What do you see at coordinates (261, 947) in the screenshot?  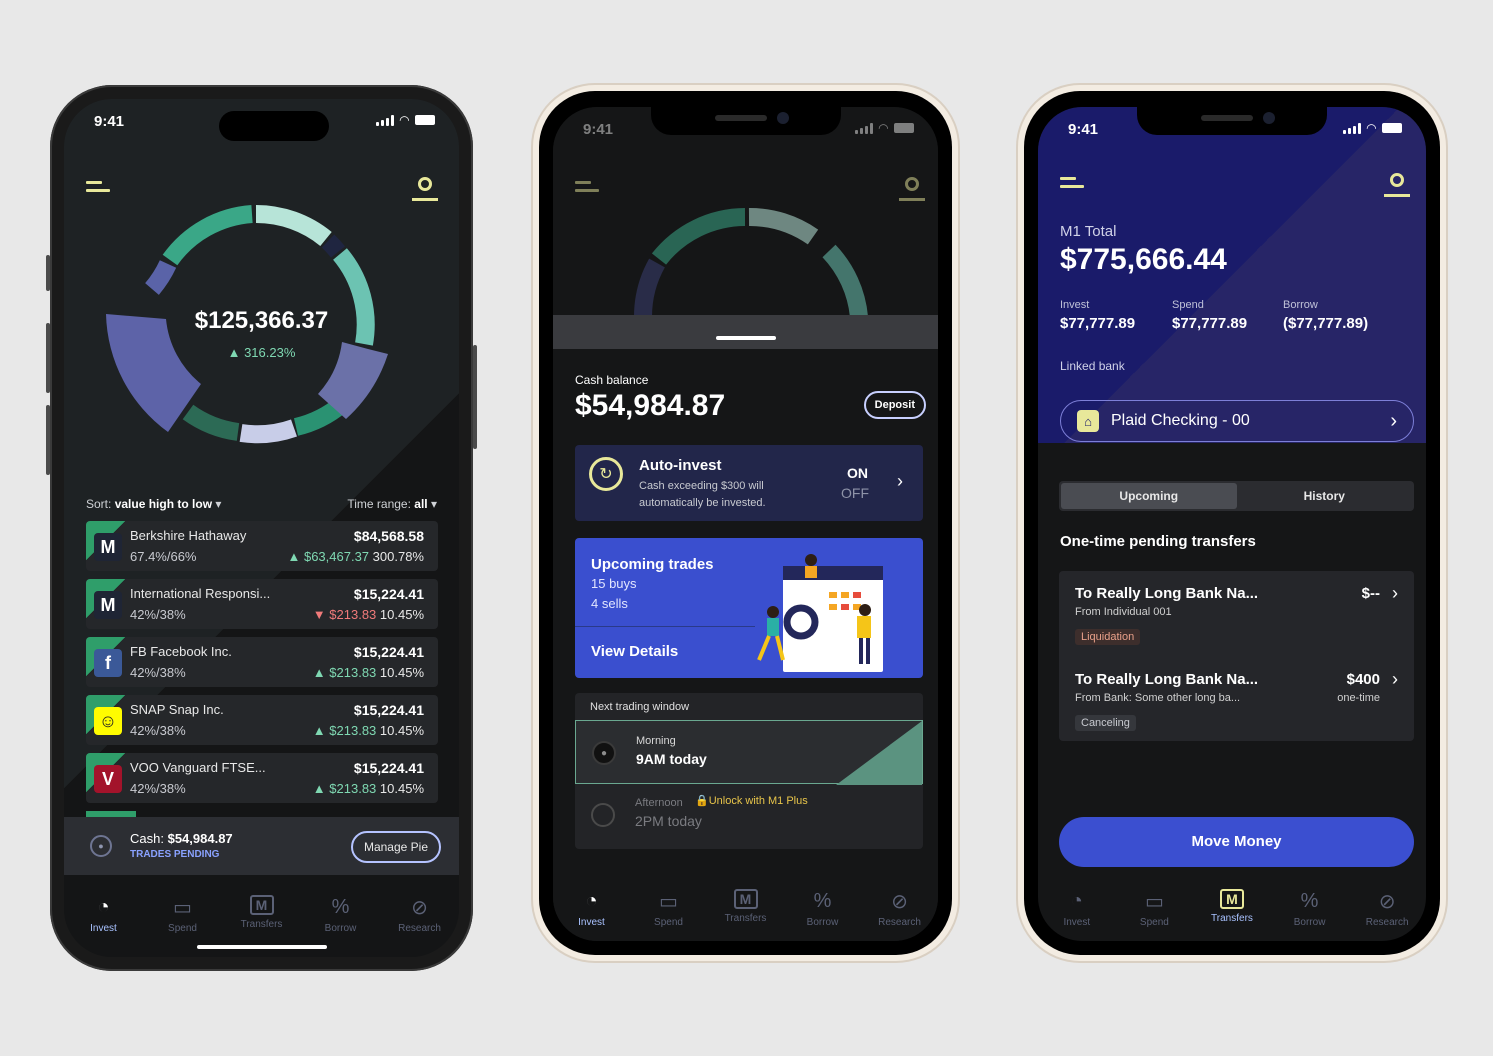 I see `home-indicator` at bounding box center [261, 947].